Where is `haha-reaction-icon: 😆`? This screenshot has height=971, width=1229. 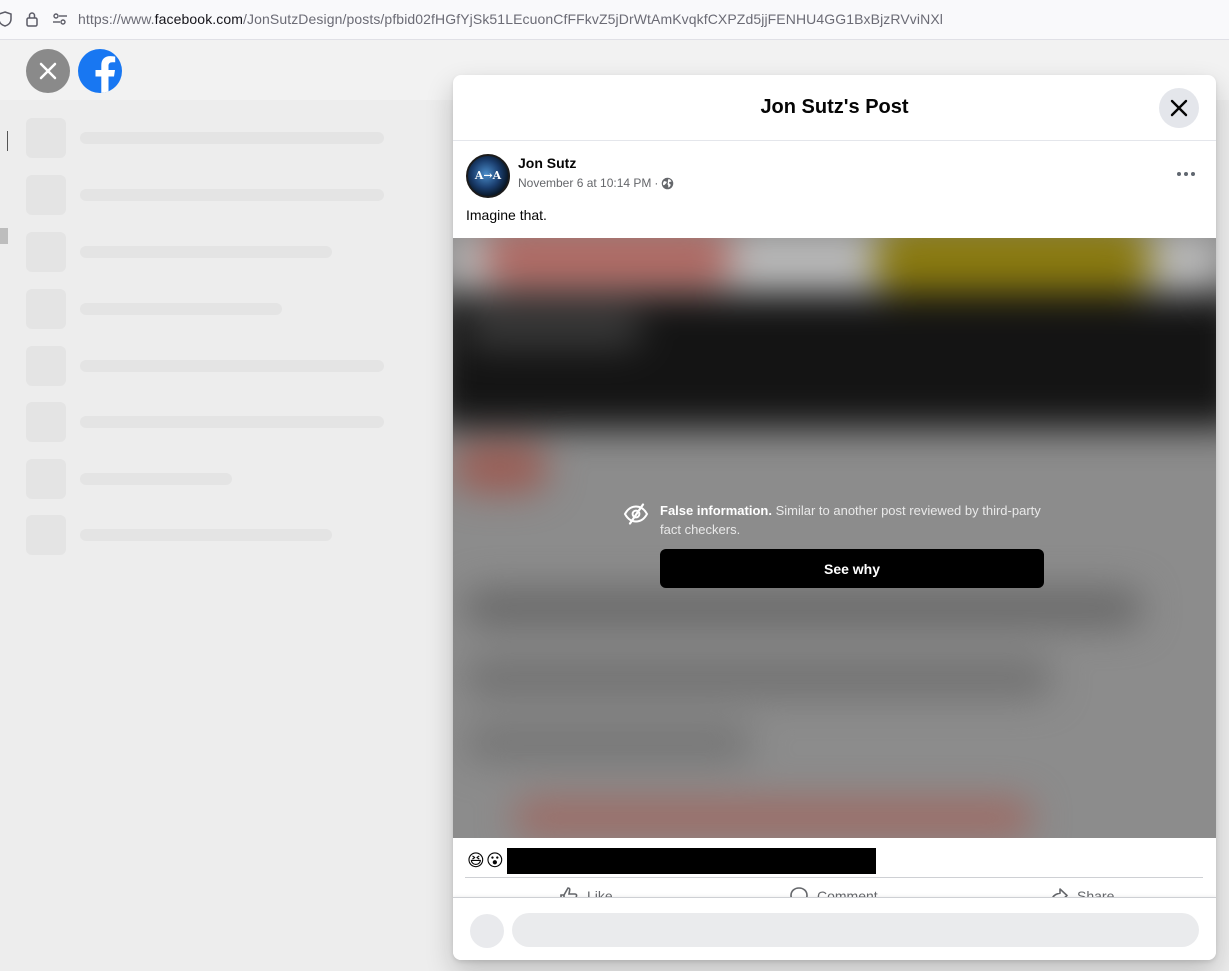 haha-reaction-icon: 😆 is located at coordinates (476, 861).